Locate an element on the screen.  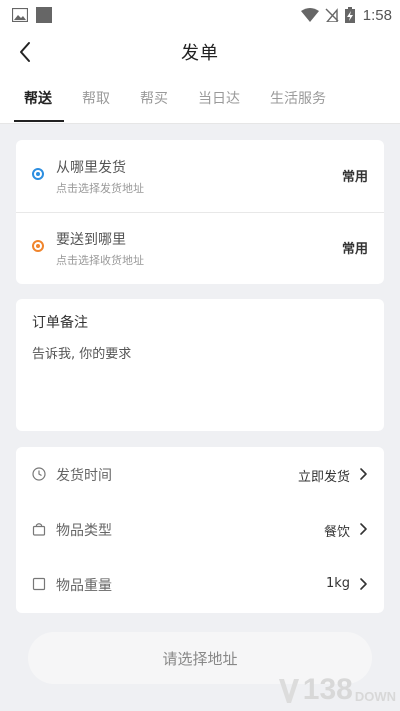
service-tabs: 帮送 帮取 帮买 当日达 生活服务 is located at coordinates (200, 99).